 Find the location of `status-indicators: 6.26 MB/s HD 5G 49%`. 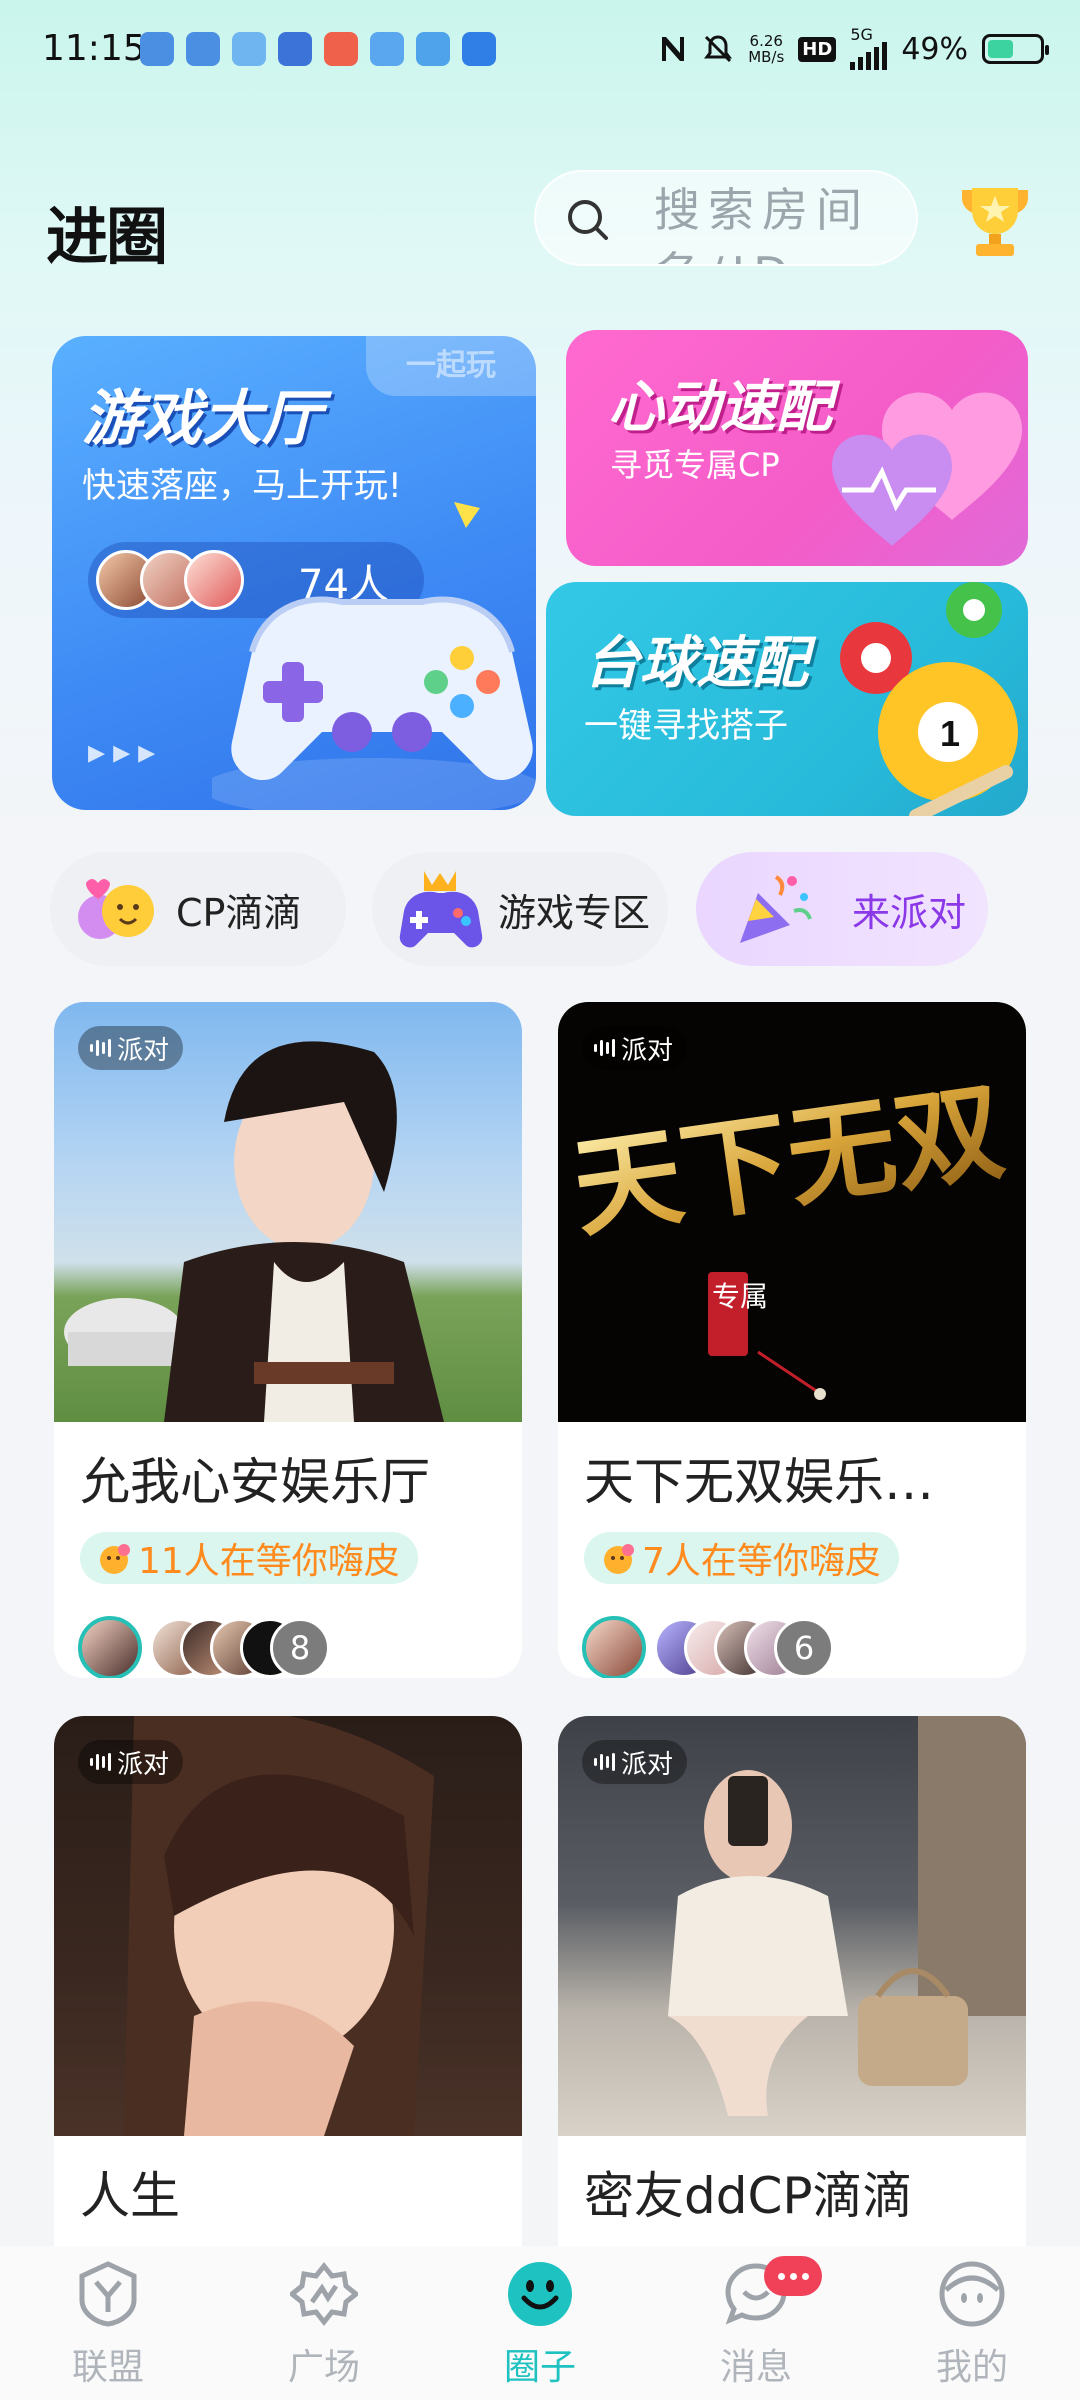

status-indicators: 6.26 MB/s HD 5G 49% is located at coordinates (853, 48).